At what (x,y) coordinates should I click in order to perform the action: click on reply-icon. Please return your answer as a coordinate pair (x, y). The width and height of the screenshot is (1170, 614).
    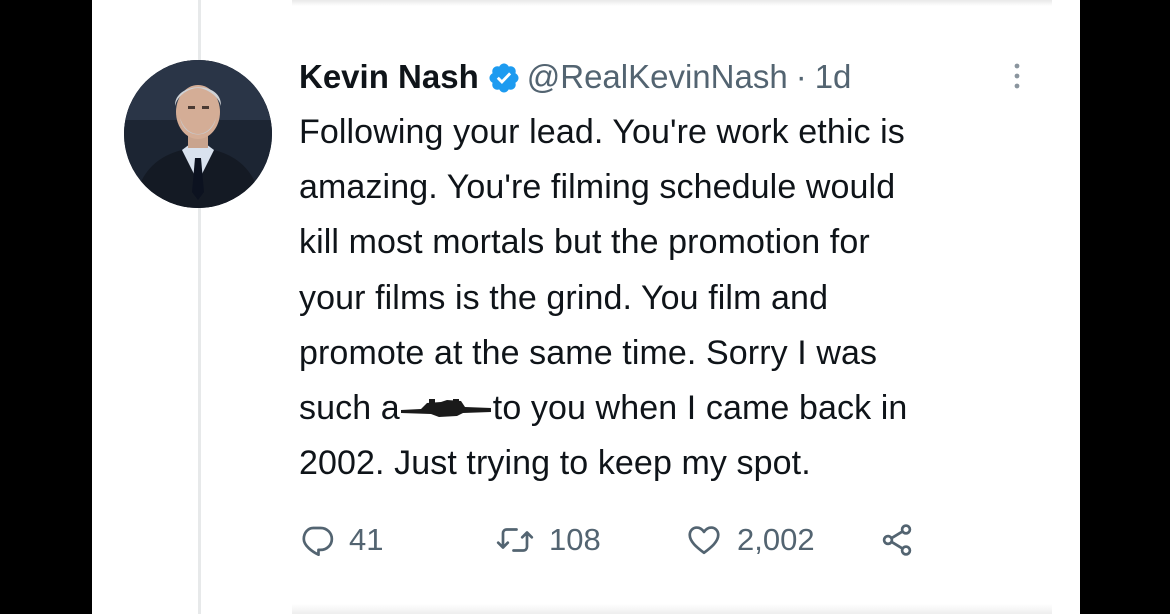
    Looking at the image, I should click on (318, 541).